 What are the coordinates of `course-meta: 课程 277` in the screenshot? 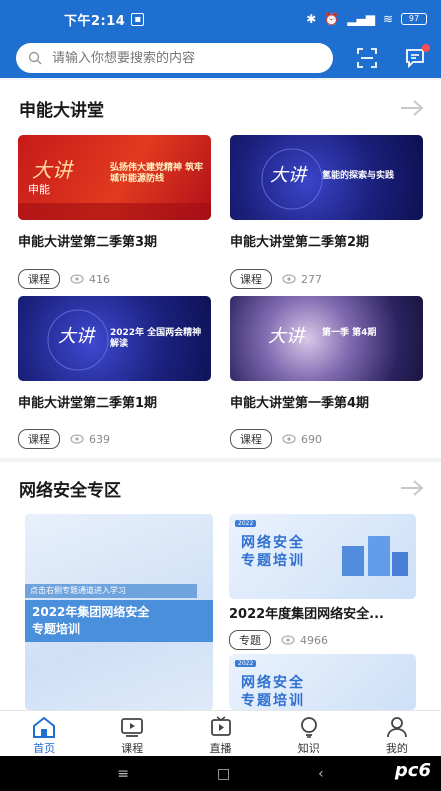 It's located at (276, 279).